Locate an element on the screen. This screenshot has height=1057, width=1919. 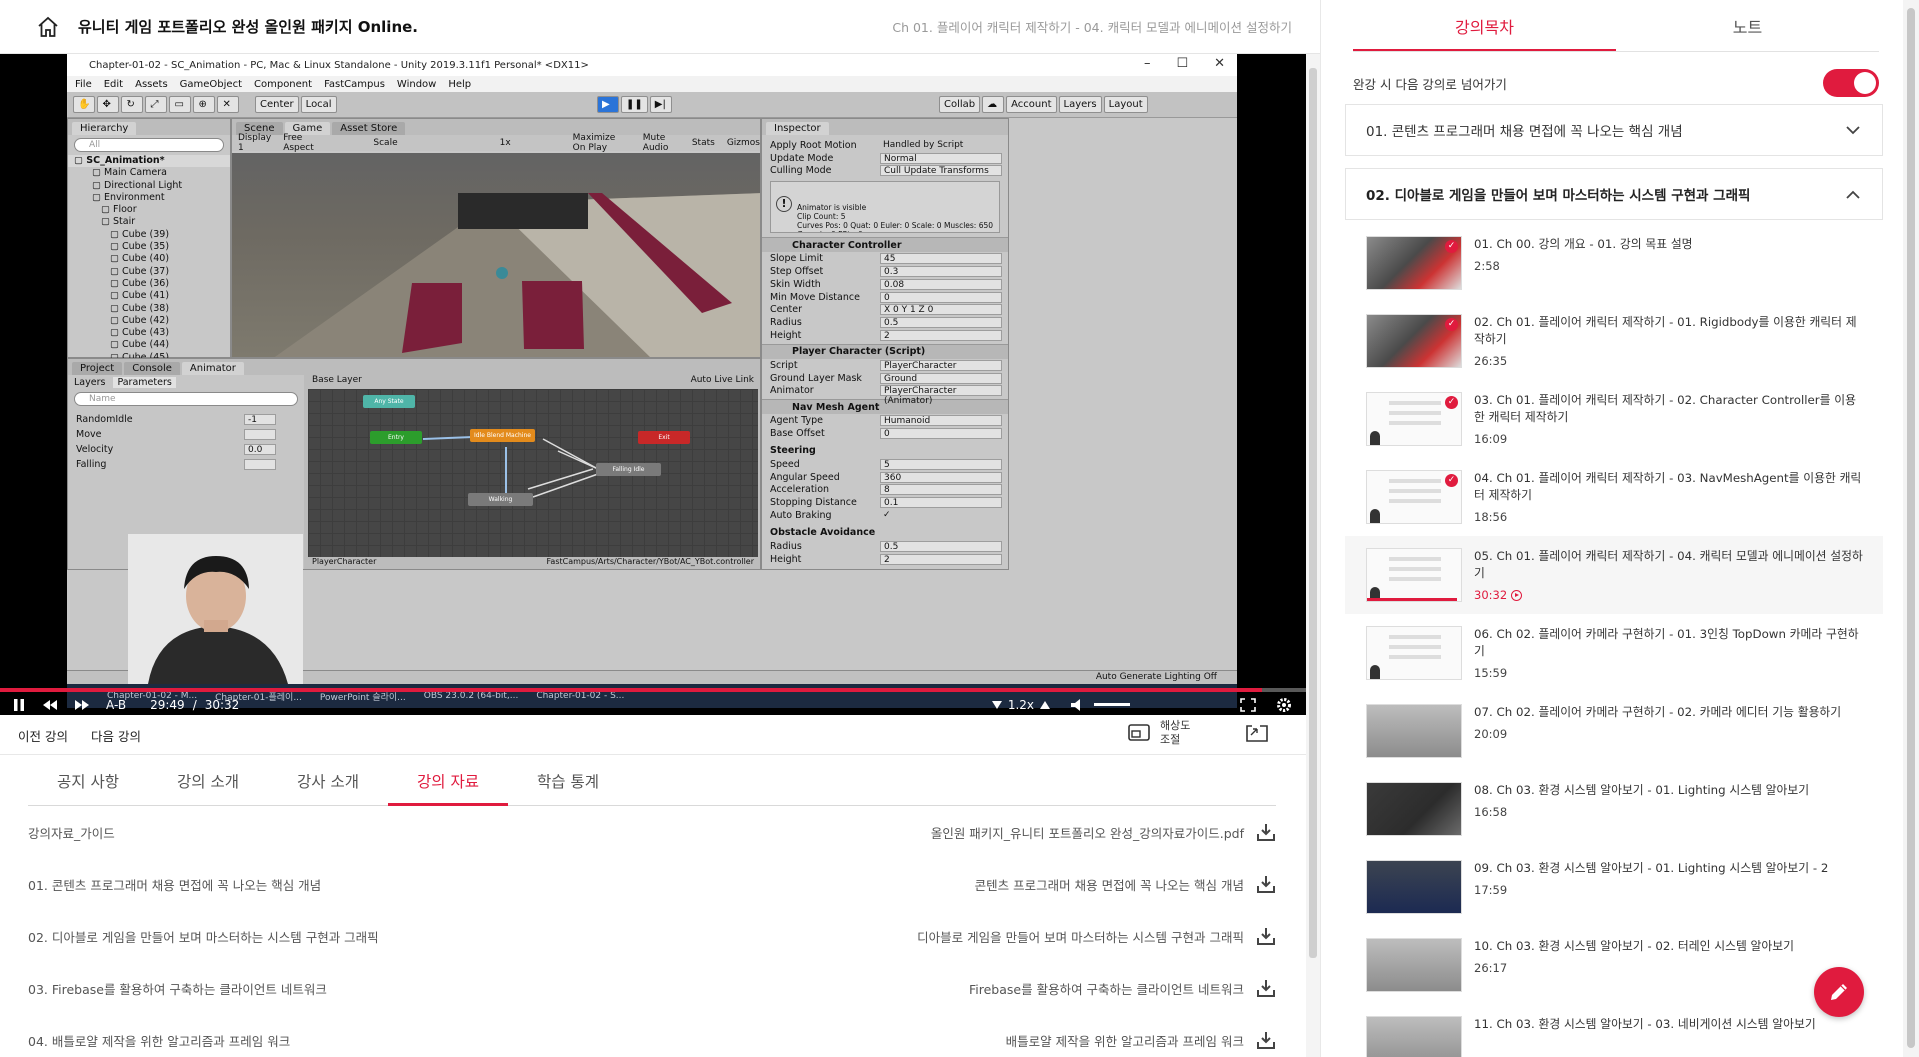
section-01: 01. 콘텐츠 프로그래머 채용 면접에 꼭 나오는 핵심 개념 is located at coordinates (1614, 130).